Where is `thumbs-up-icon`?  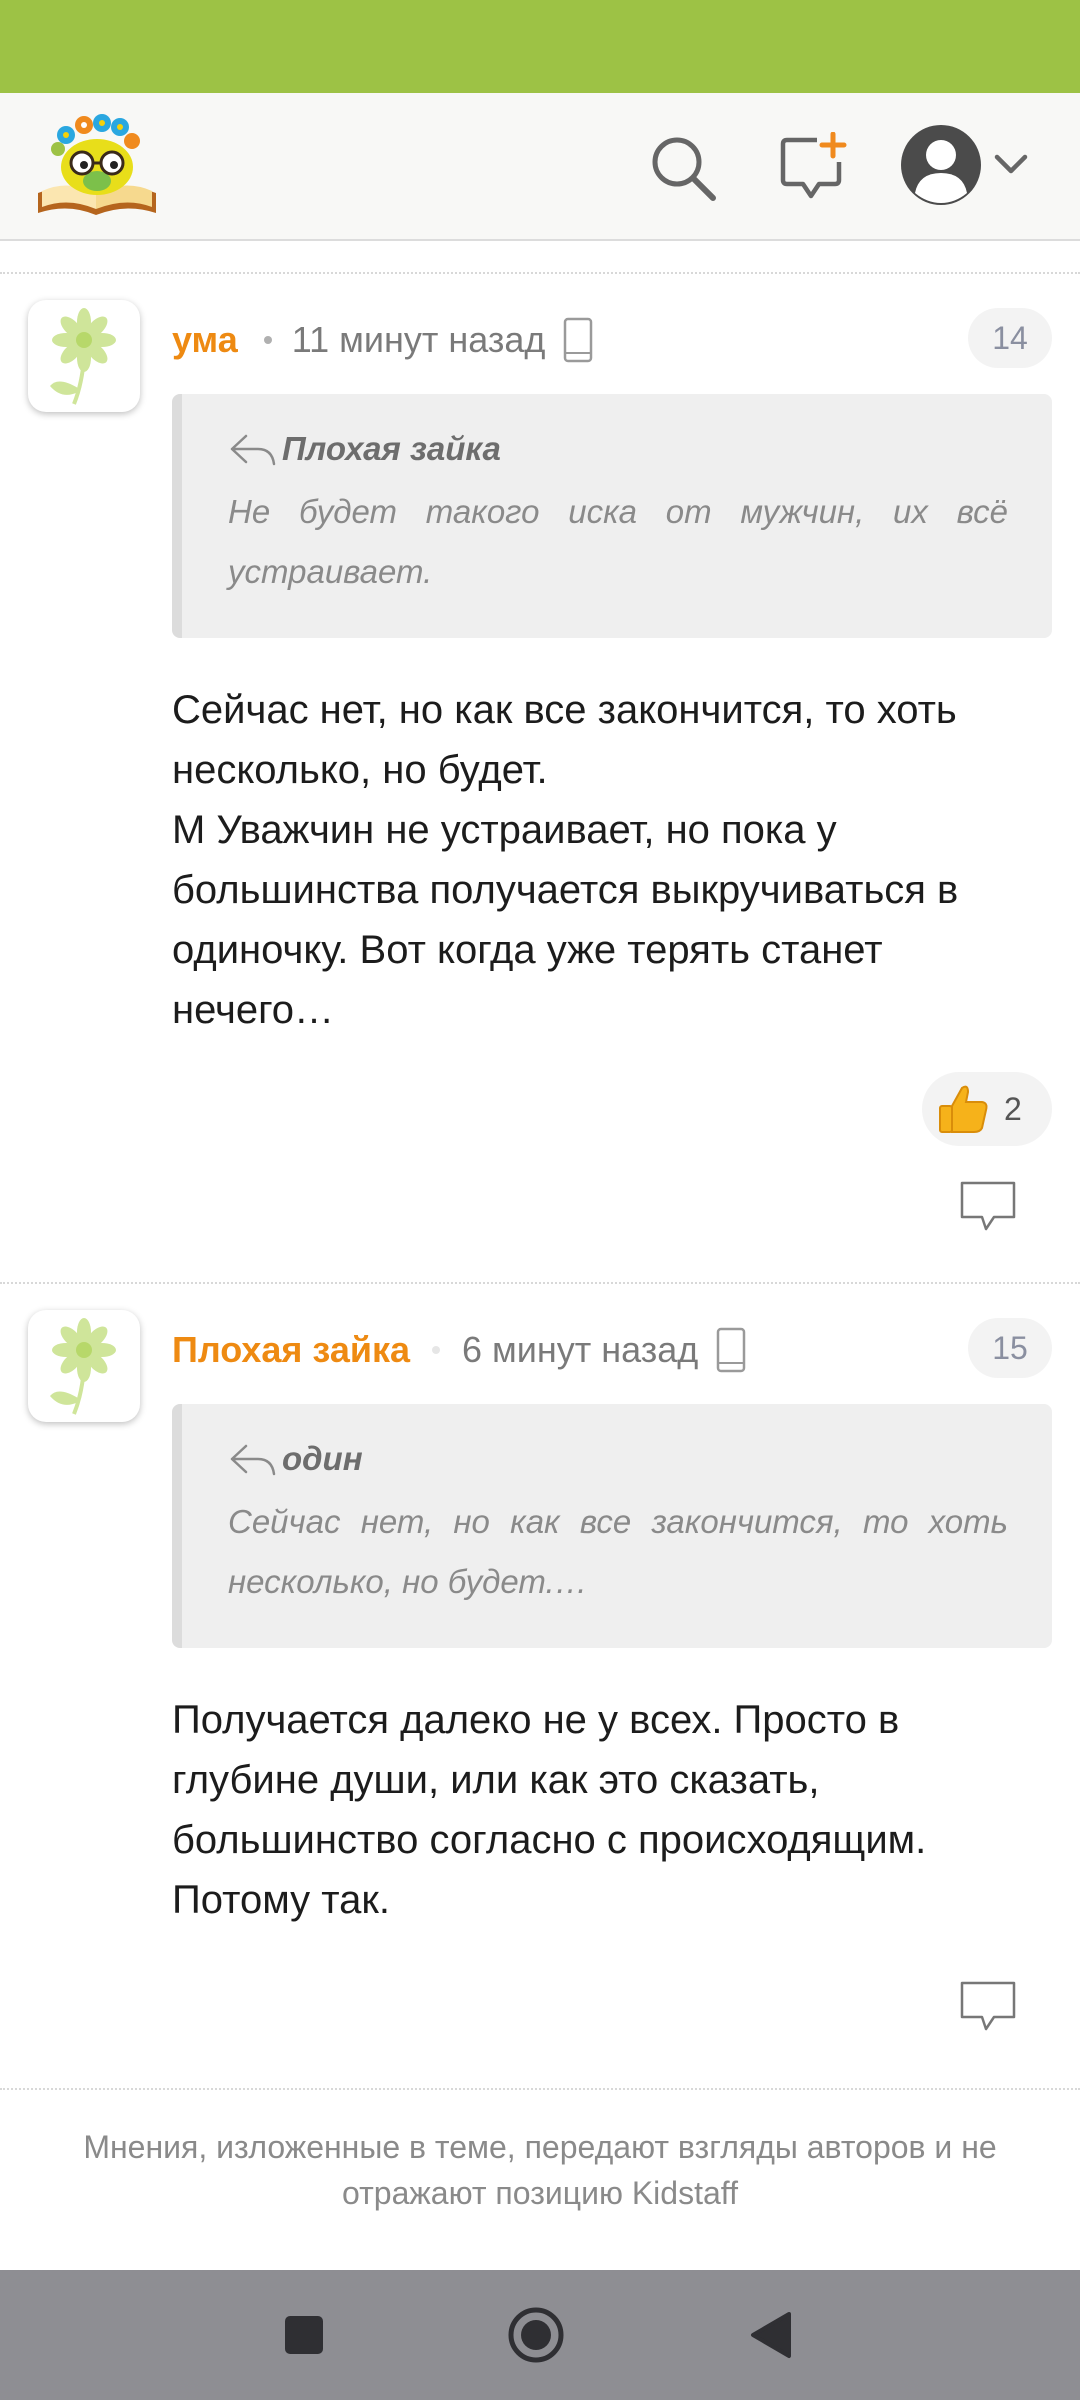
thumbs-up-icon is located at coordinates (963, 1109).